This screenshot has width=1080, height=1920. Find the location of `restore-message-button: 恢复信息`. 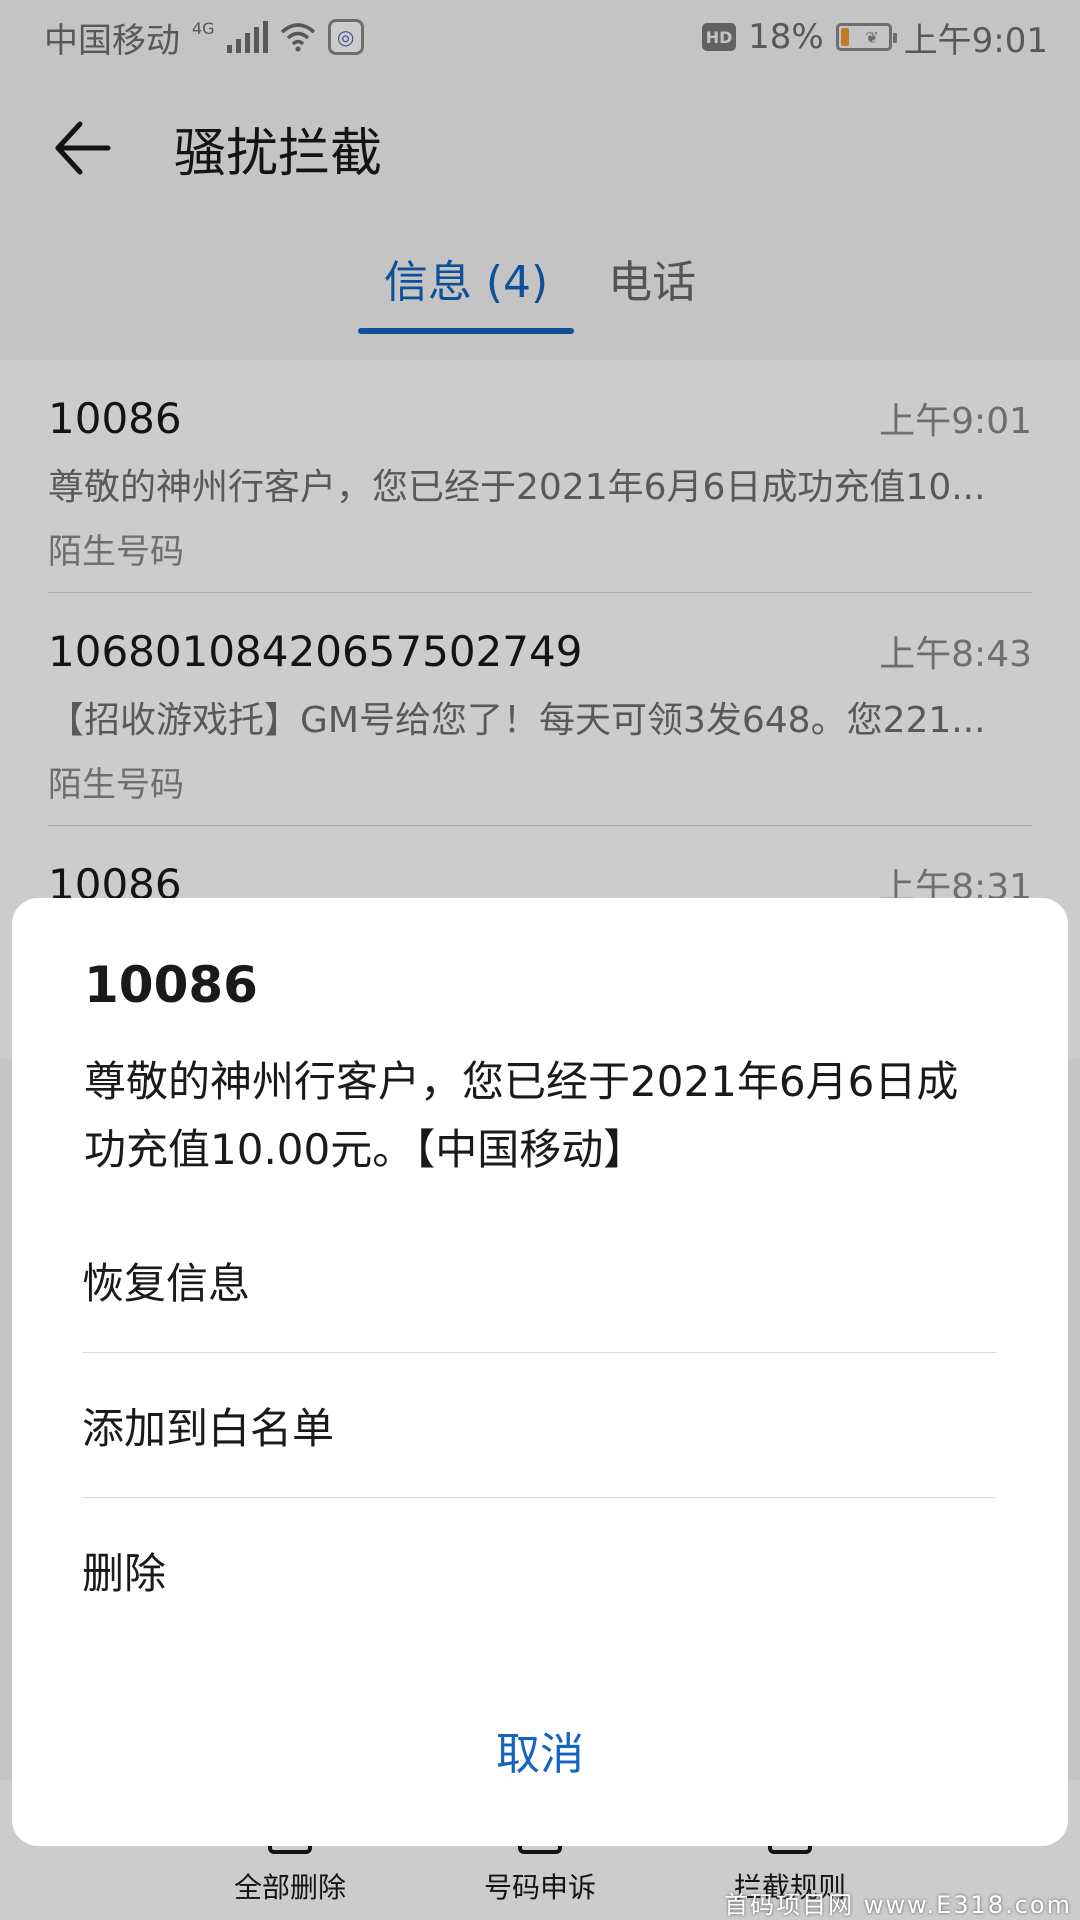

restore-message-button: 恢复信息 is located at coordinates (539, 1280).